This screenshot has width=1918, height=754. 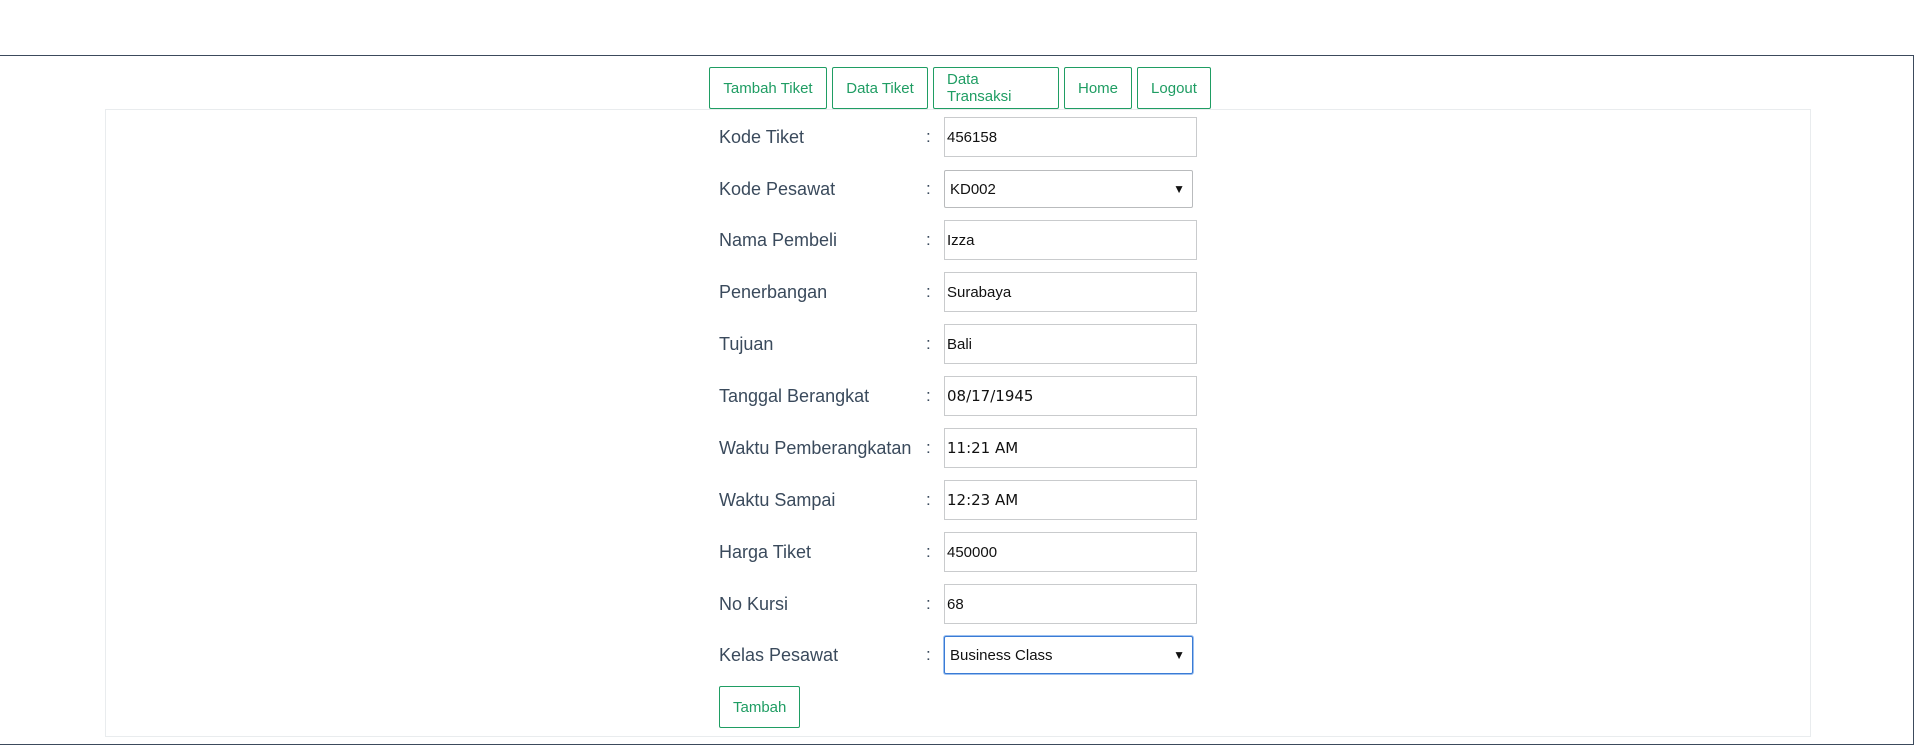 What do you see at coordinates (1070, 552) in the screenshot?
I see `harga-tiket-input: 450000` at bounding box center [1070, 552].